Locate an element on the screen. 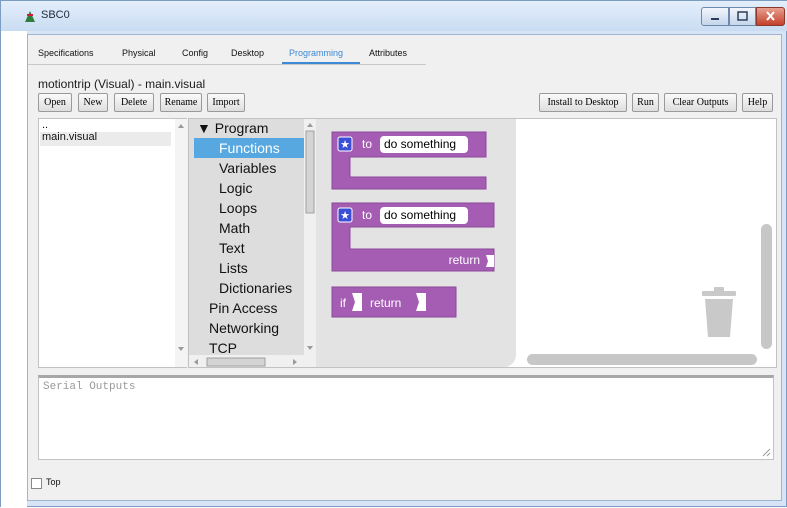 The height and width of the screenshot is (508, 787). file-explorer: .. main.visual is located at coordinates (112, 243).